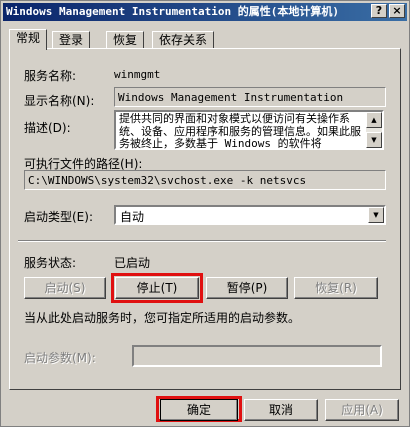  I want to click on params-hint: 当从此处启动服务时，您可指定所适用的启动参数。, so click(162, 318).